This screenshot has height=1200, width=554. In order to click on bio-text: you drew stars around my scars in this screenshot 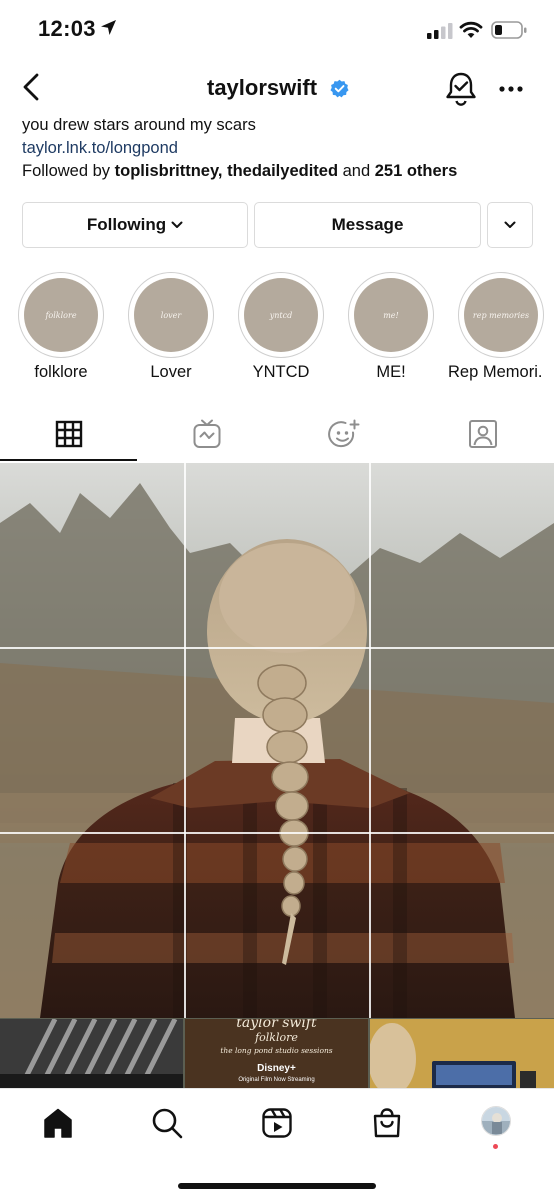, I will do `click(139, 125)`.